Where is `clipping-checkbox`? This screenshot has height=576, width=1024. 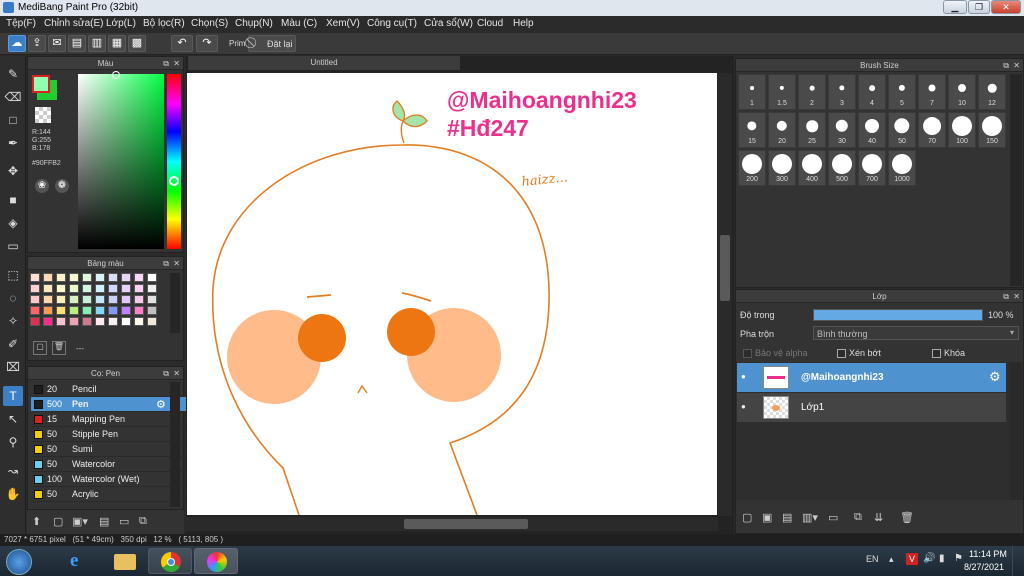
clipping-checkbox is located at coordinates (841, 353).